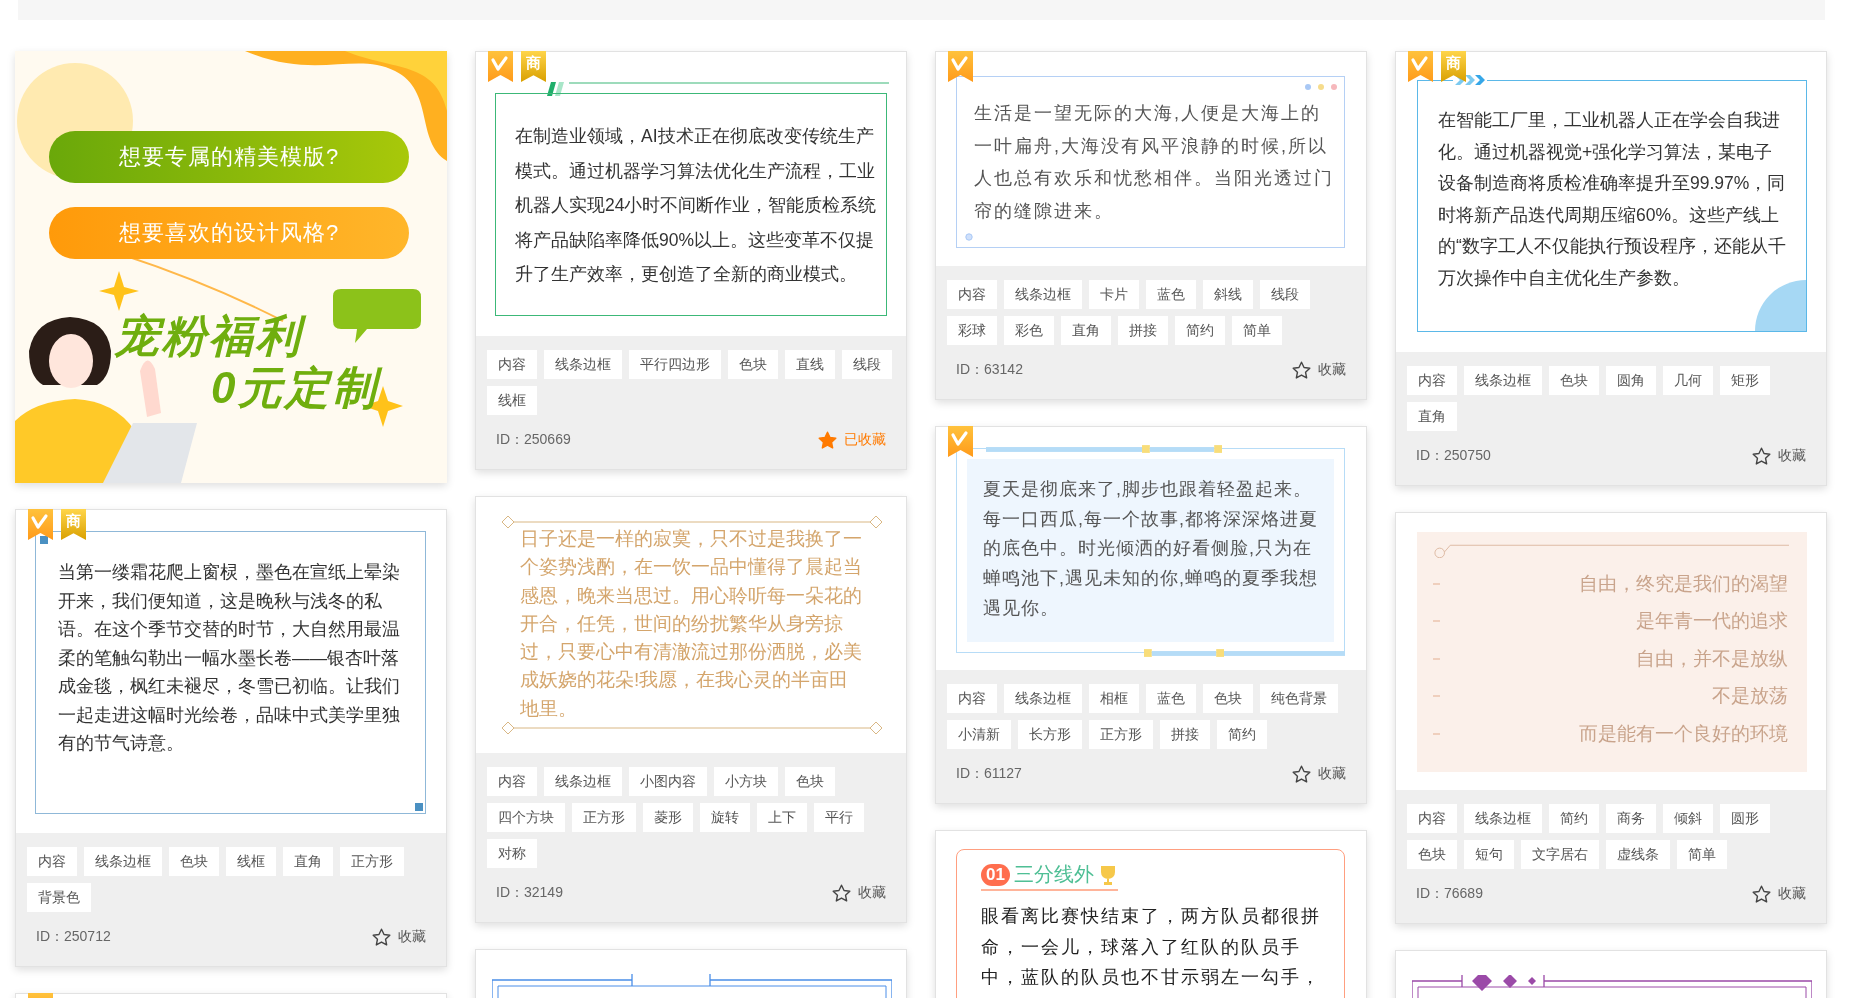  What do you see at coordinates (972, 330) in the screenshot?
I see `tag-chip: 彩球` at bounding box center [972, 330].